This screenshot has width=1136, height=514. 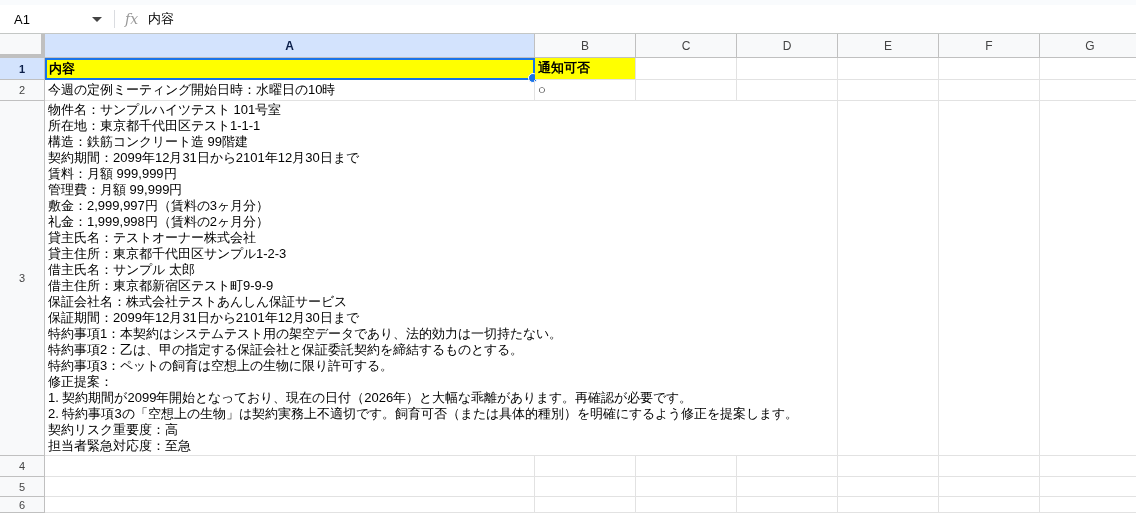 What do you see at coordinates (686, 46) in the screenshot?
I see `column-header: C` at bounding box center [686, 46].